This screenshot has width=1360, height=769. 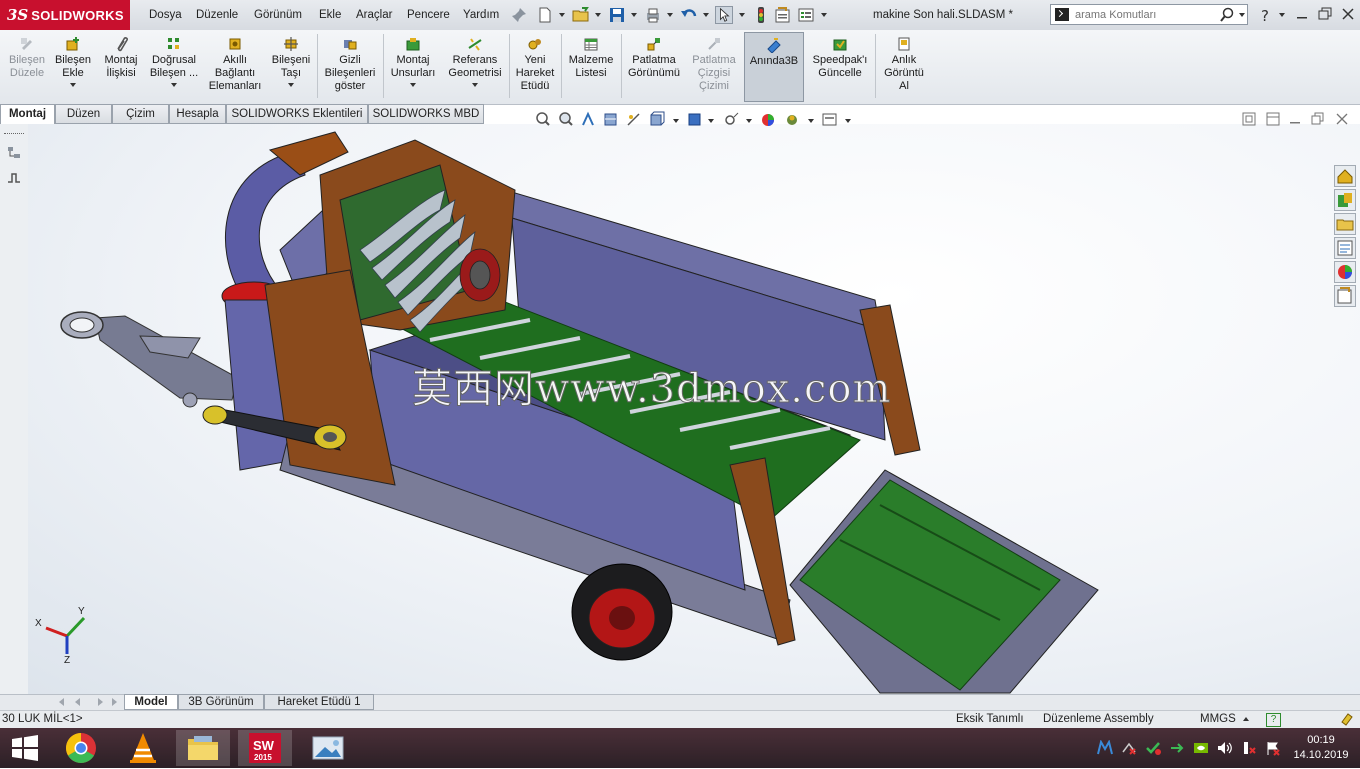 I want to click on reference-geometry-button: Referans Geometrisi, so click(x=475, y=67).